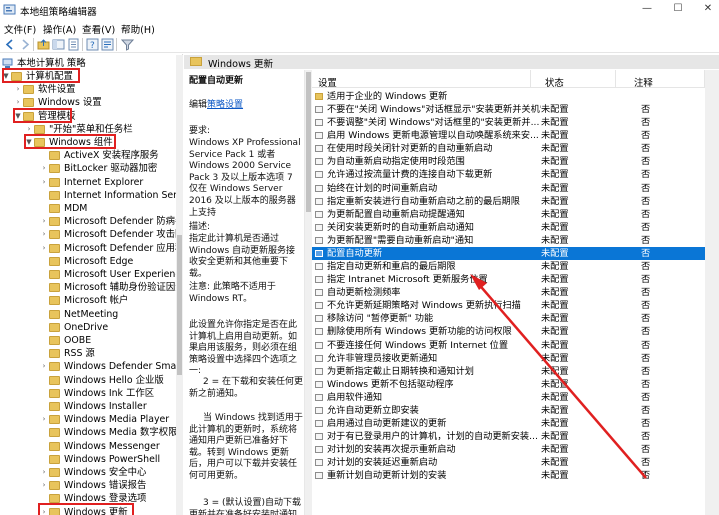  What do you see at coordinates (24, 44) in the screenshot?
I see `forward-icon` at bounding box center [24, 44].